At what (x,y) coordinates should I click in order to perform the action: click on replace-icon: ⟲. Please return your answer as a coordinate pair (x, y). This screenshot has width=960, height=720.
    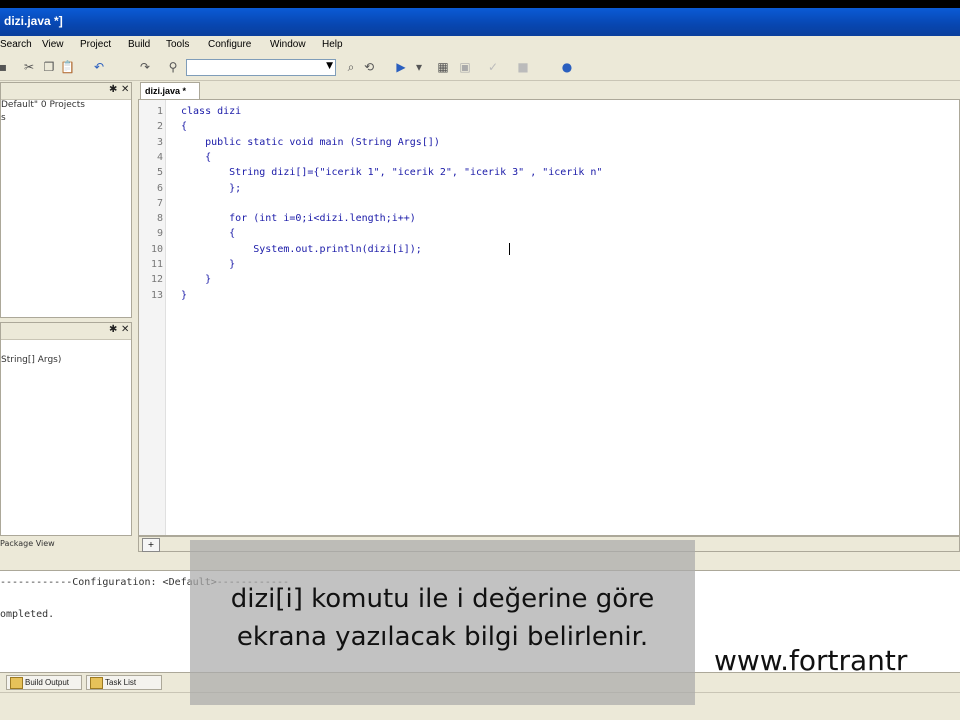
    Looking at the image, I should click on (369, 67).